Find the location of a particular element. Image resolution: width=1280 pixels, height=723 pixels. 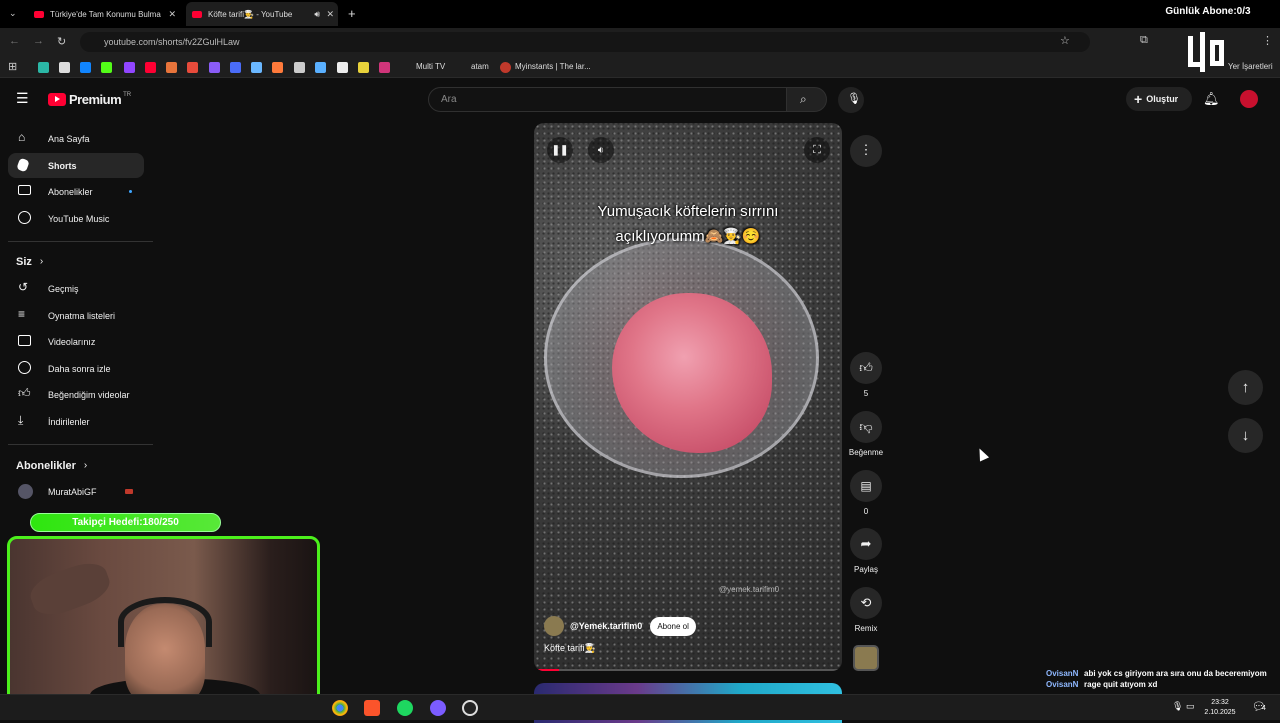

menu-kebab-icon: ⋮ is located at coordinates (1267, 40).